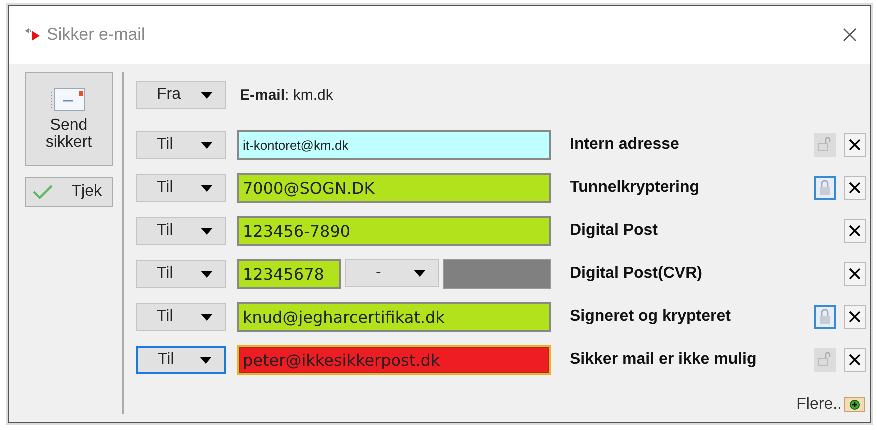  What do you see at coordinates (651, 317) in the screenshot?
I see `status-label: Signeret og krypteret` at bounding box center [651, 317].